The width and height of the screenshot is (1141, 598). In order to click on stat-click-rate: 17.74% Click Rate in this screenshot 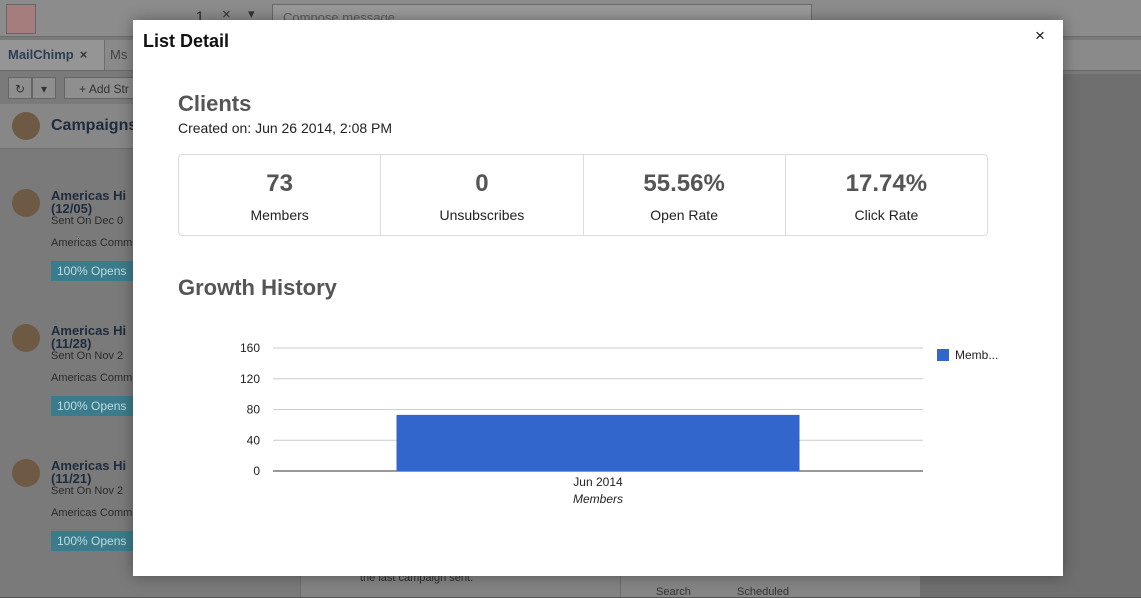, I will do `click(886, 195)`.